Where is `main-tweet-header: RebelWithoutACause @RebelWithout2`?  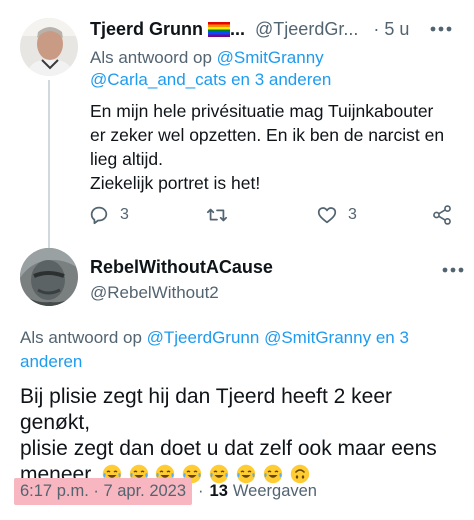
main-tweet-header: RebelWithoutACause @RebelWithout2 is located at coordinates (237, 283).